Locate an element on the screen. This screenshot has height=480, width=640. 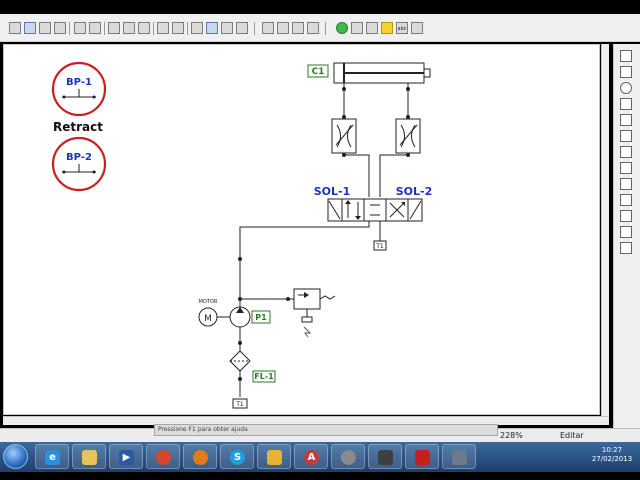
taskbar-media-player: ▶ is located at coordinates (126, 456).